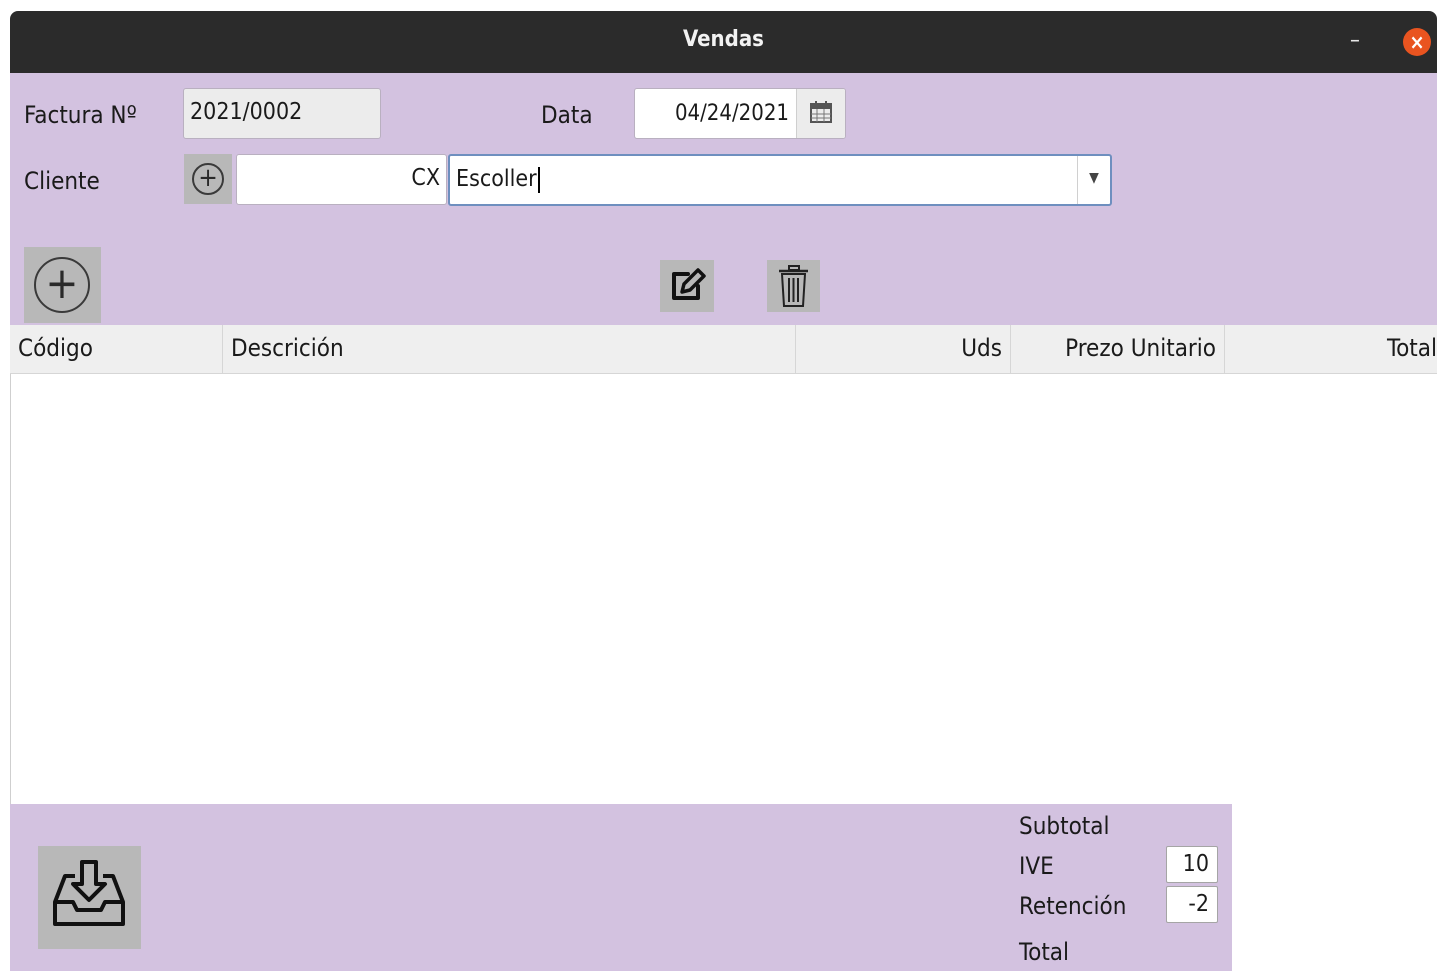  I want to click on save-button, so click(89, 897).